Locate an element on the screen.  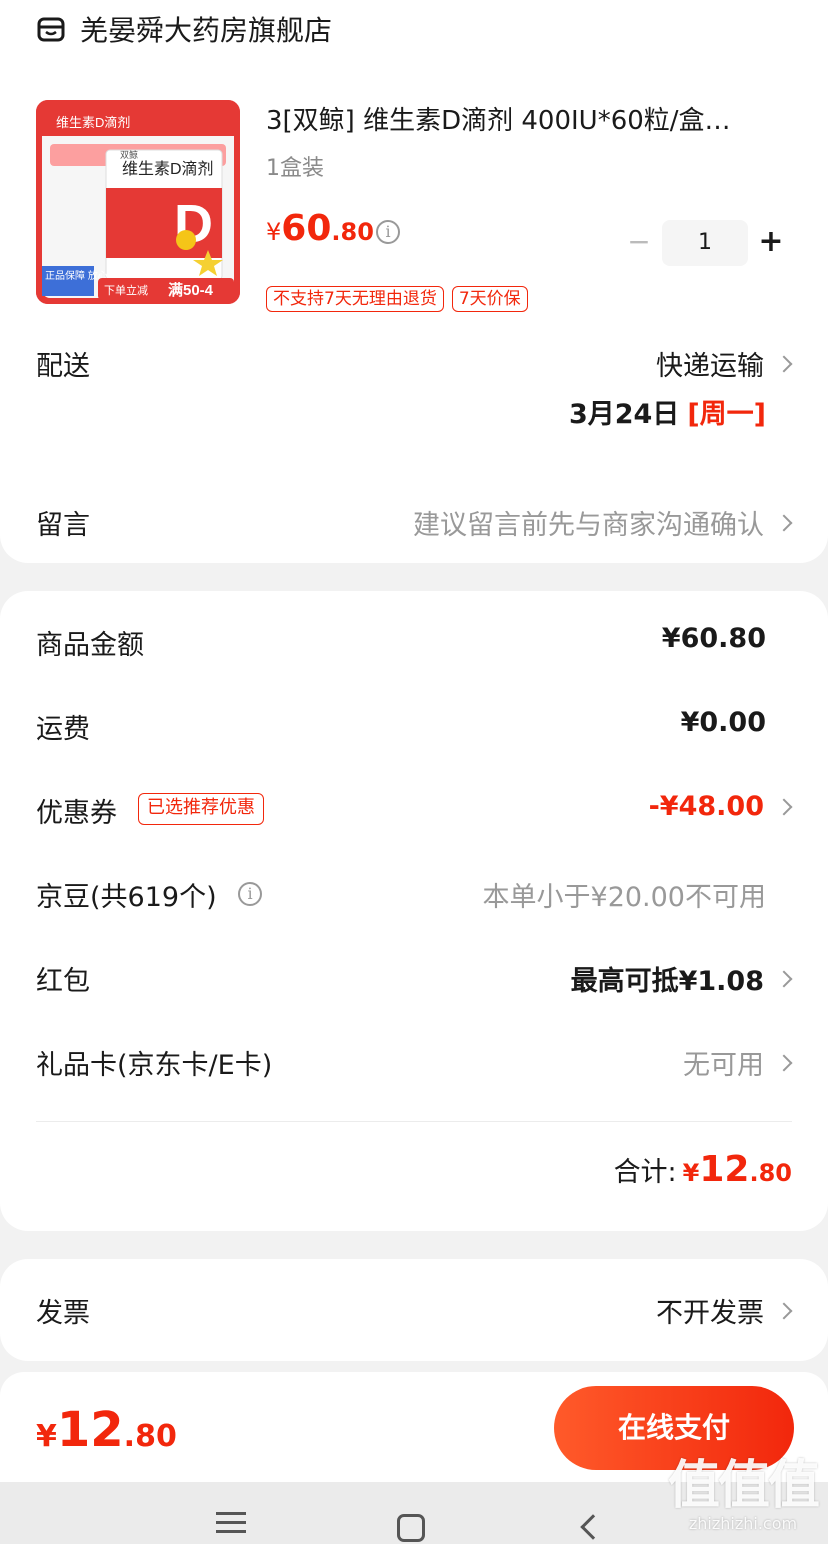
product-item: 维生素D滴剂 维生素D滴剂 双鲸 D 正品保障 放心买药 下单立减 满50-4 is located at coordinates (416, 206).